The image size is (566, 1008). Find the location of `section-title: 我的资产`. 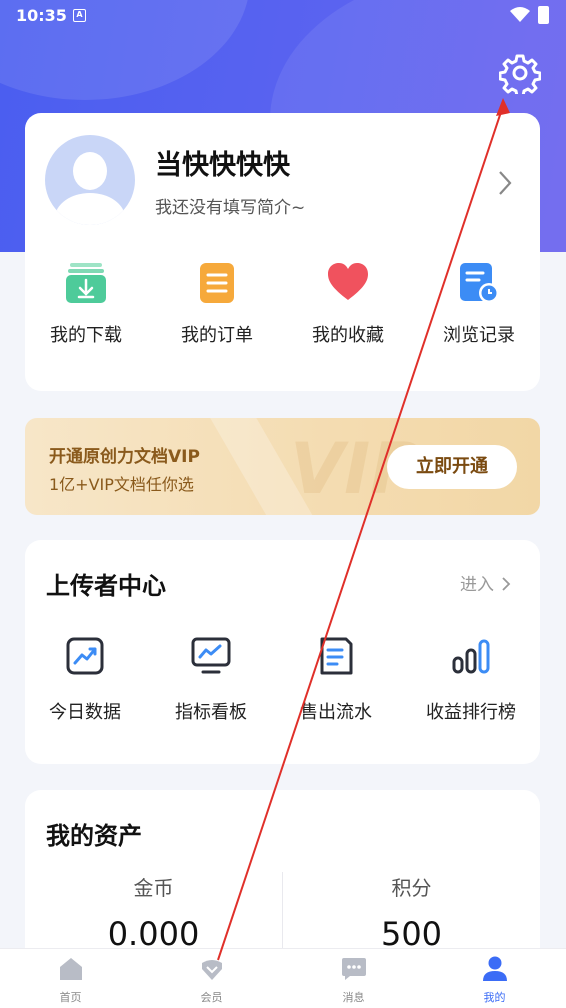

section-title: 我的资产 is located at coordinates (94, 836).